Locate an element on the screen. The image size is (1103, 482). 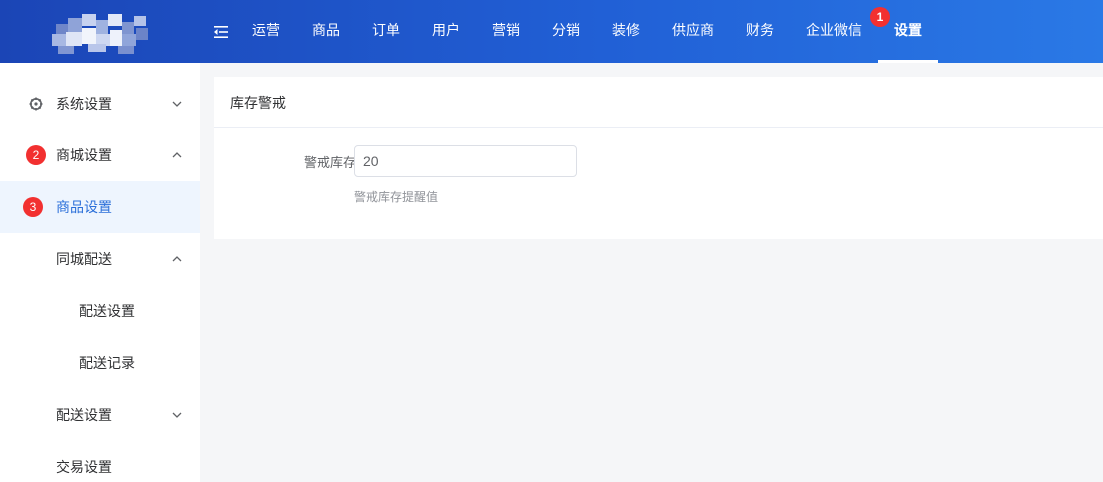
top-header: 运营 商品 订单 用户 营销 分销 装修 供应商 财务 企业微信 1 设置 is located at coordinates (551, 31).